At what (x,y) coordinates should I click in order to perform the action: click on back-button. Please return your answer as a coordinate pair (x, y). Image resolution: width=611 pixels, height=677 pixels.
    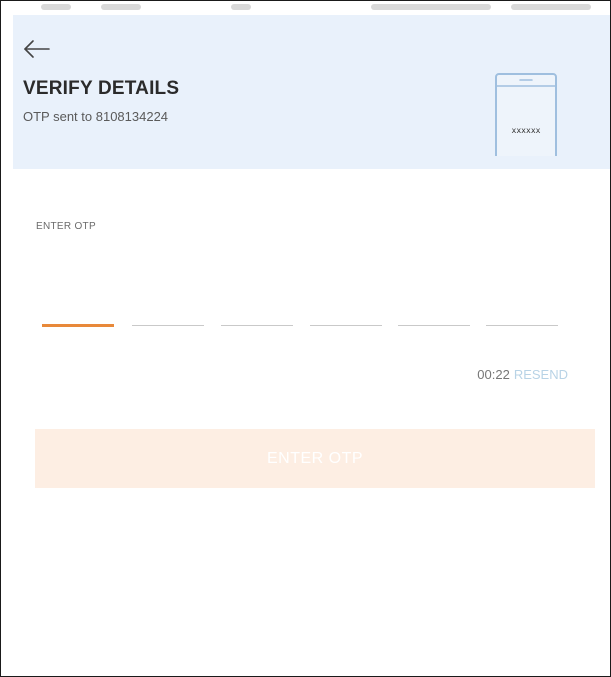
    Looking at the image, I should click on (37, 49).